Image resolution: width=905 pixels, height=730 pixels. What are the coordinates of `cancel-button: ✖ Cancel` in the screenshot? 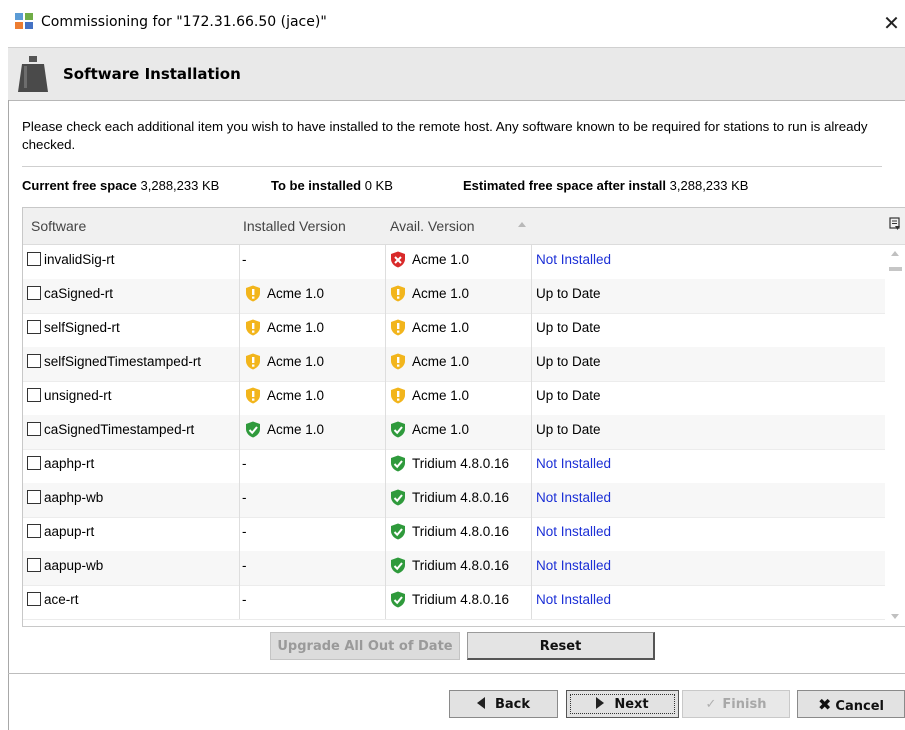 It's located at (851, 704).